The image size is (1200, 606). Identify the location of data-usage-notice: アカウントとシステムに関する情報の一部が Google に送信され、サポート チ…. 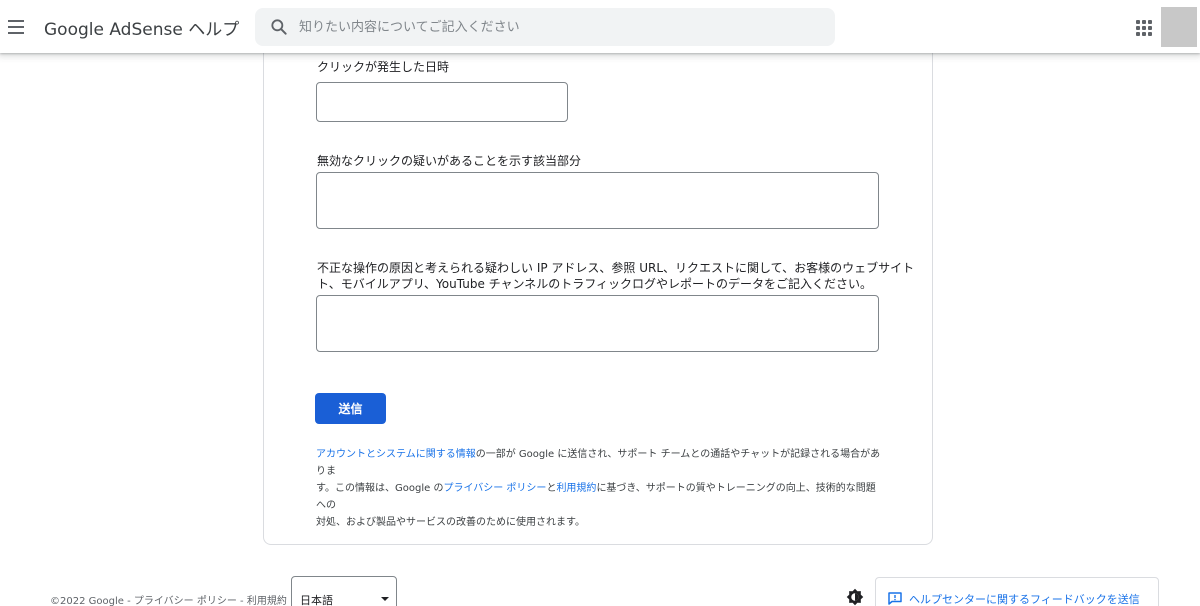
(599, 488).